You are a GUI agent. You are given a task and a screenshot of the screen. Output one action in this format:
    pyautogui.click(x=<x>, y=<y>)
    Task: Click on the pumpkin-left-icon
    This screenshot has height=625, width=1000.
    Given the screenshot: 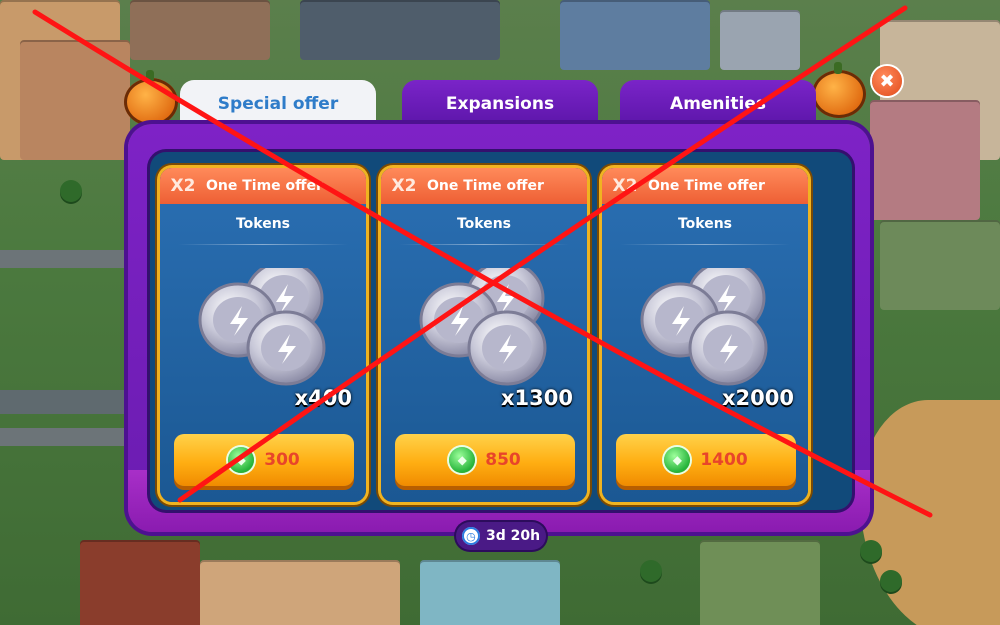 What is the action you would take?
    pyautogui.click(x=151, y=98)
    